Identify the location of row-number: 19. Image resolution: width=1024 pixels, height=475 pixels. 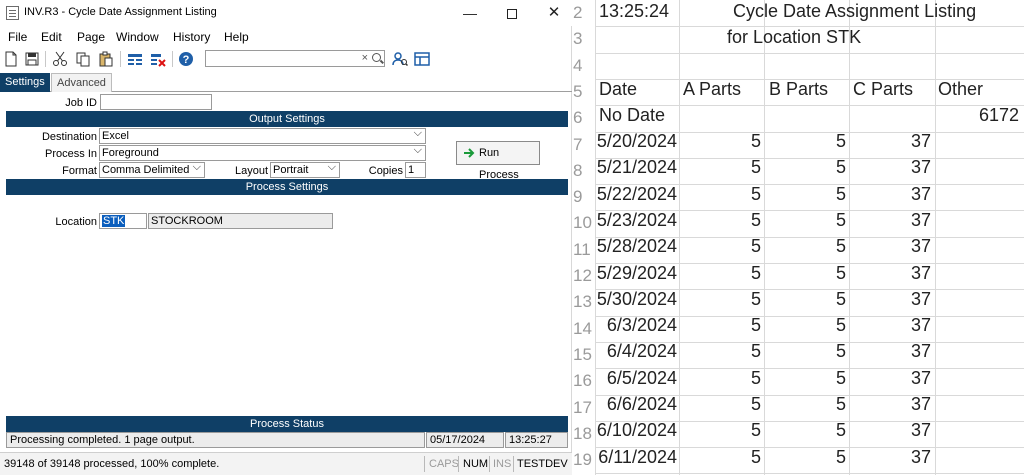
(582, 460).